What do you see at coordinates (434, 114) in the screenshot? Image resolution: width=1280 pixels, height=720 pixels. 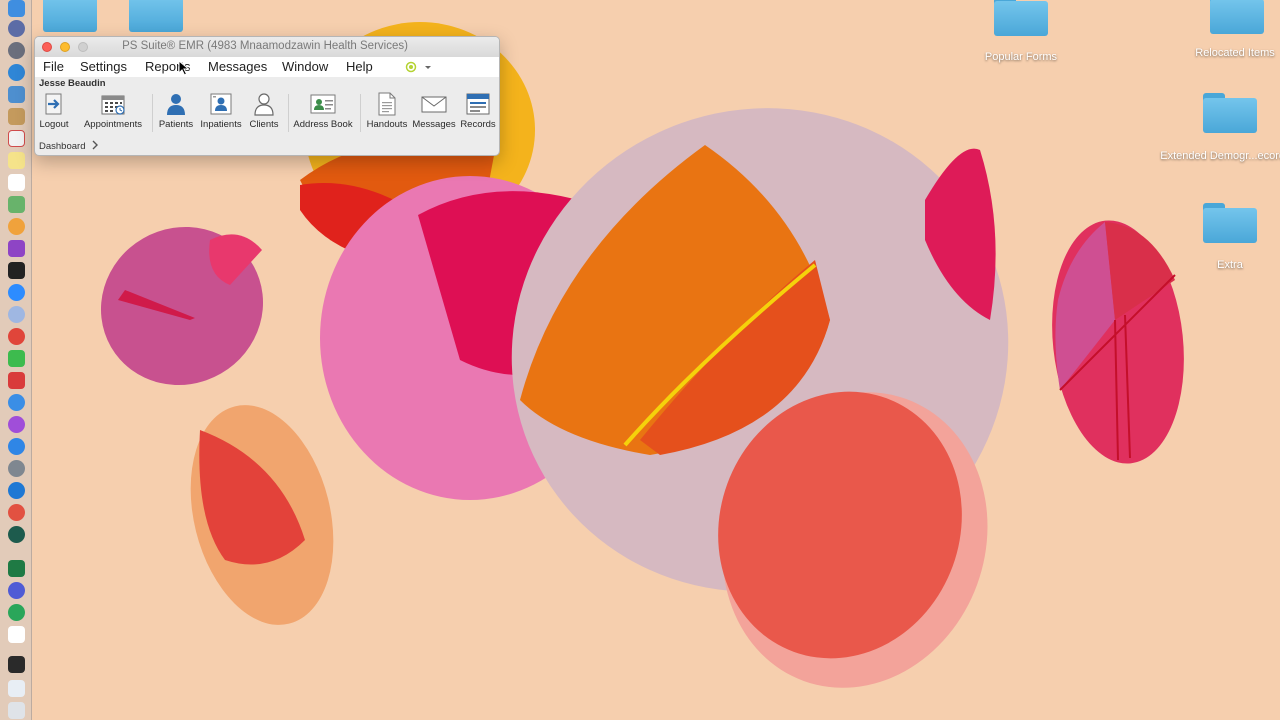 I see `messages-button: Messages` at bounding box center [434, 114].